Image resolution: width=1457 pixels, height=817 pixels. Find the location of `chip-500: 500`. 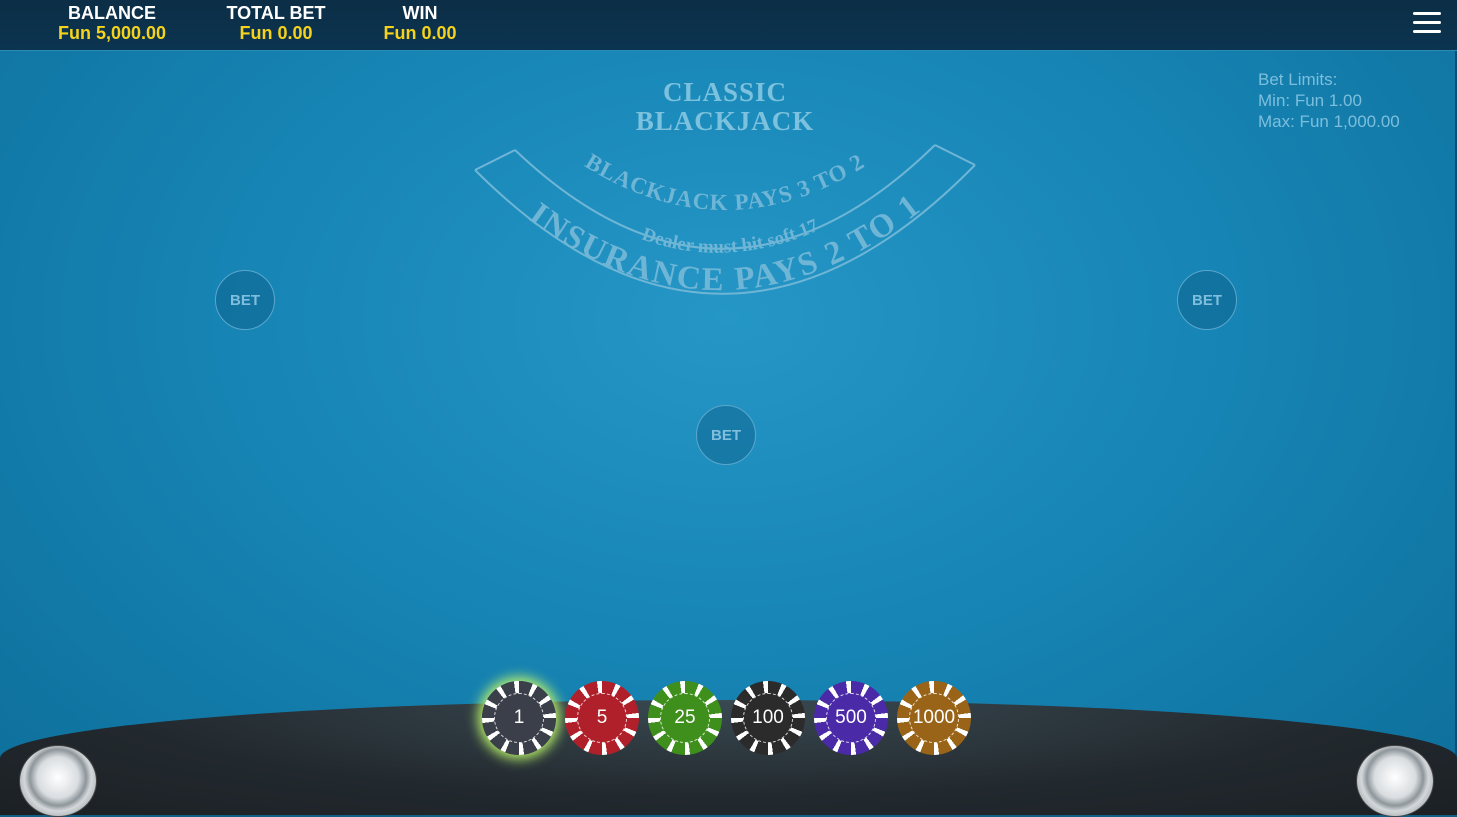

chip-500: 500 is located at coordinates (851, 718).